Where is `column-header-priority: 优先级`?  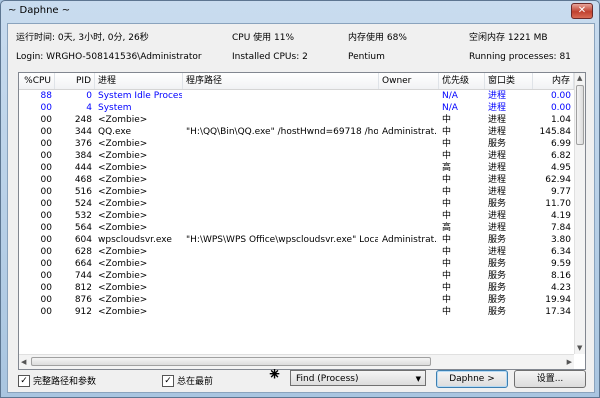
column-header-priority: 优先级 is located at coordinates (462, 81).